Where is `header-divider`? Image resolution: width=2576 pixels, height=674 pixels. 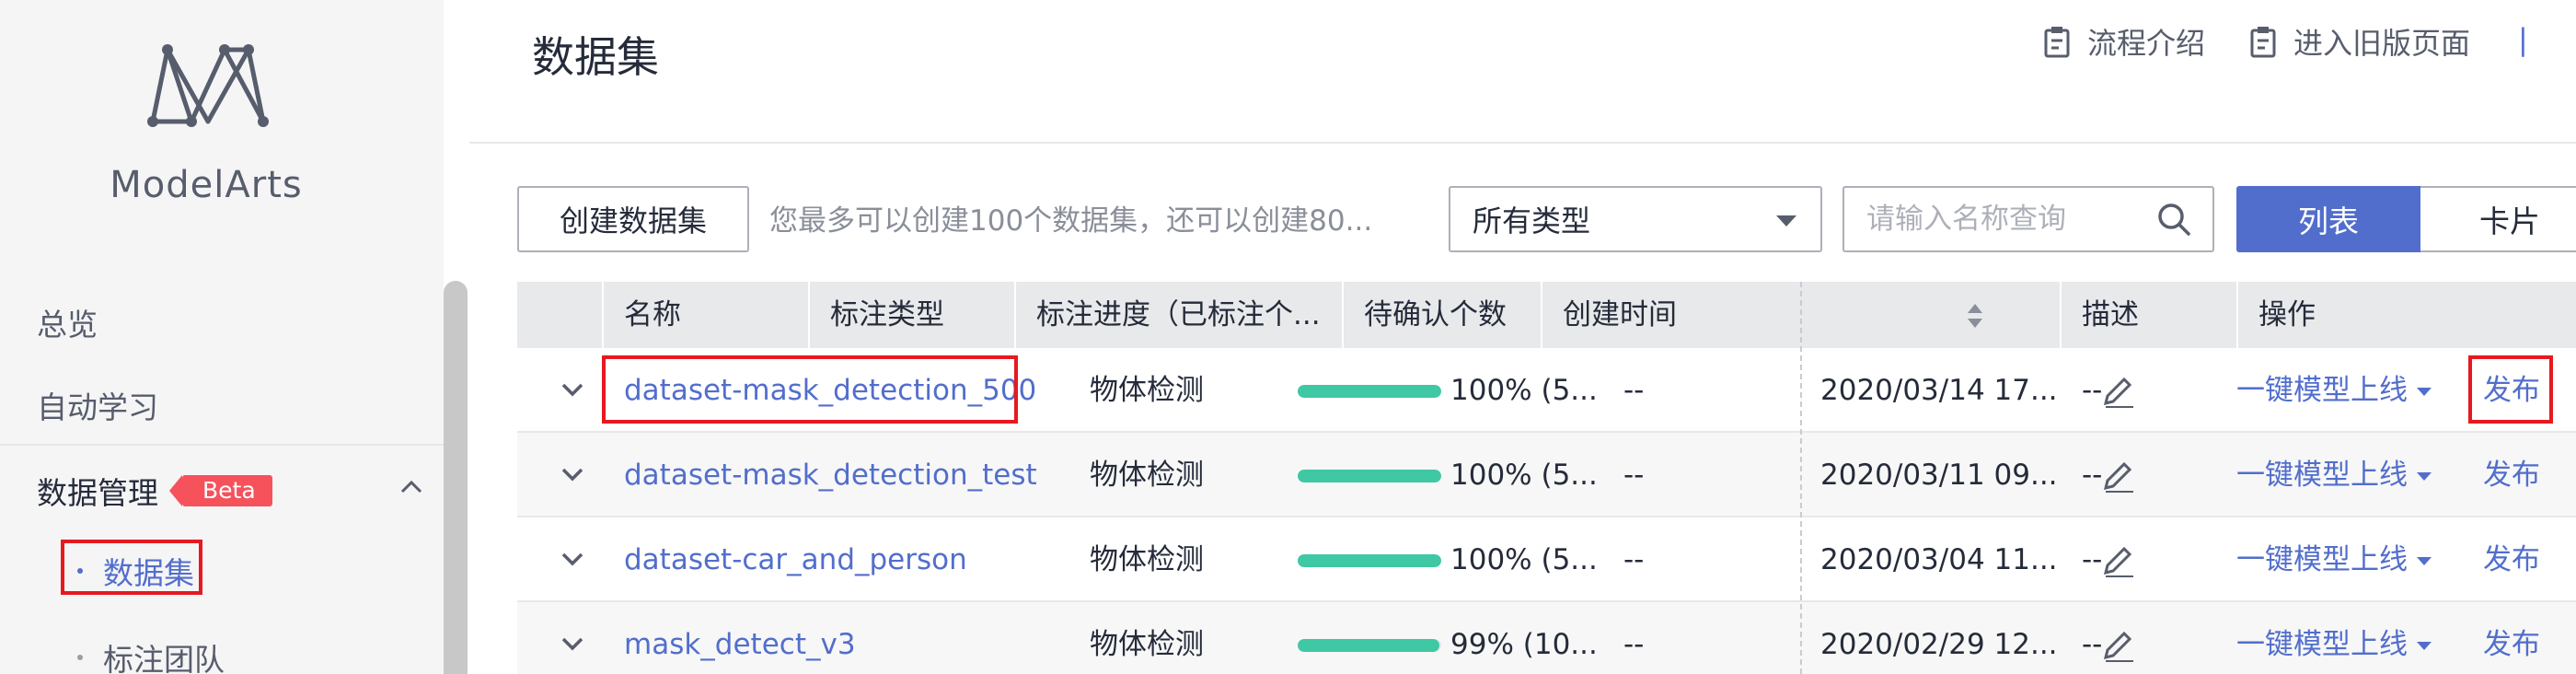
header-divider is located at coordinates (1522, 143).